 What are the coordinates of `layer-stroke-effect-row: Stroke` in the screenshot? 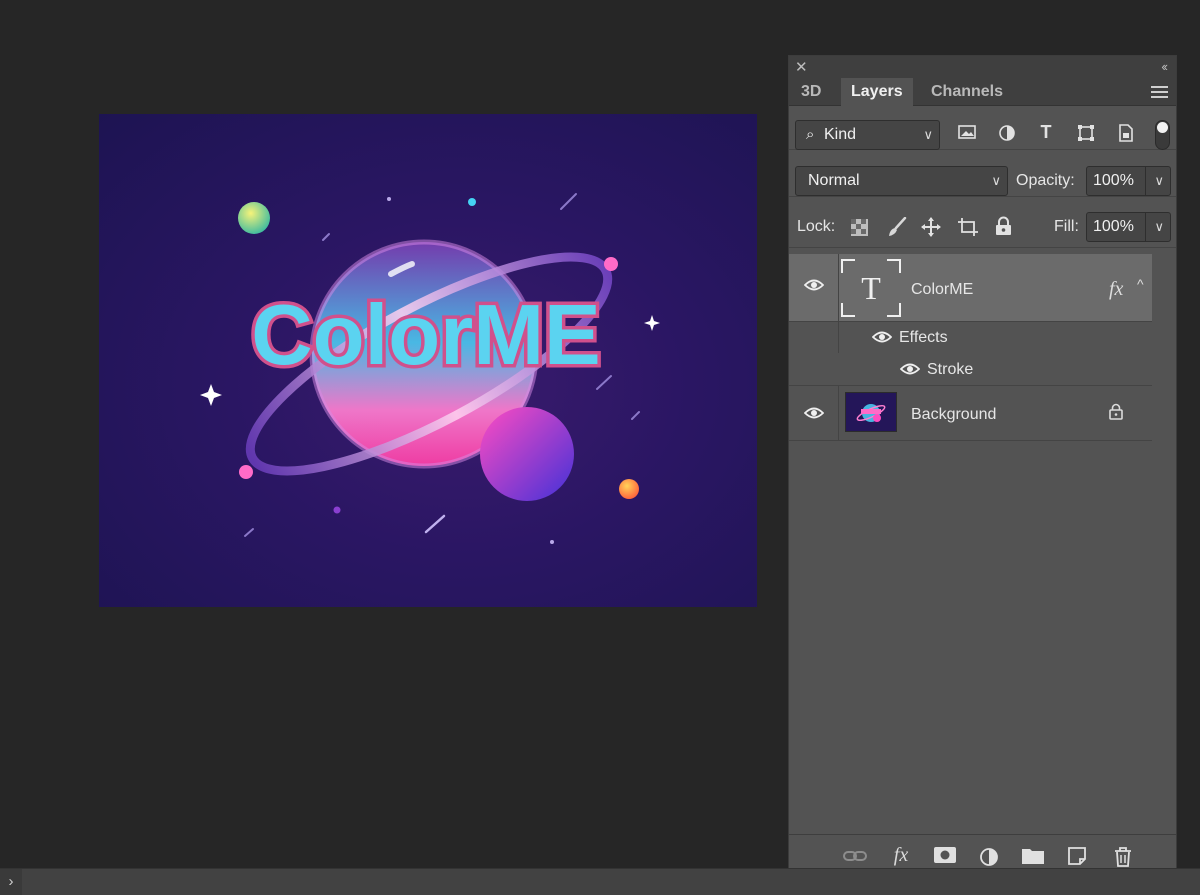 It's located at (970, 369).